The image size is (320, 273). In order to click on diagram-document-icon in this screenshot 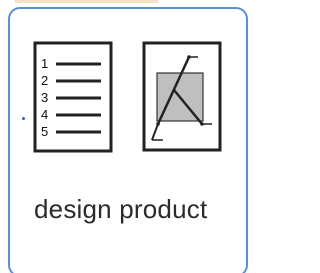, I will do `click(182, 96)`.